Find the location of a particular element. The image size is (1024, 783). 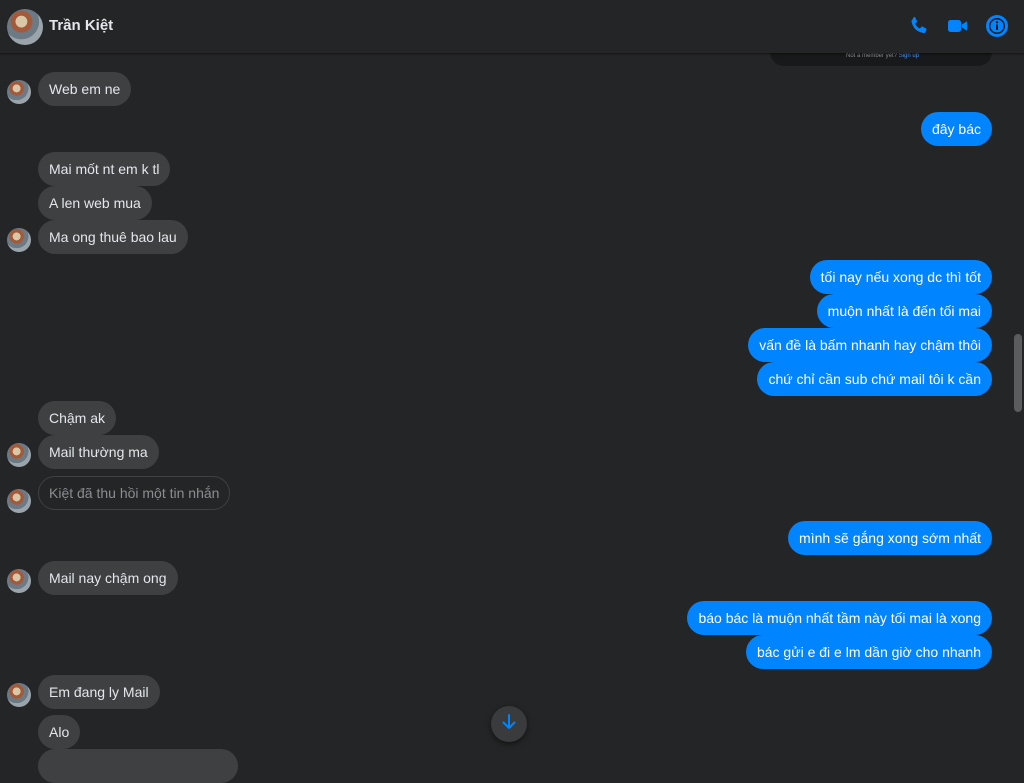

message-incoming: Em đang ly Mail is located at coordinates (99, 692).